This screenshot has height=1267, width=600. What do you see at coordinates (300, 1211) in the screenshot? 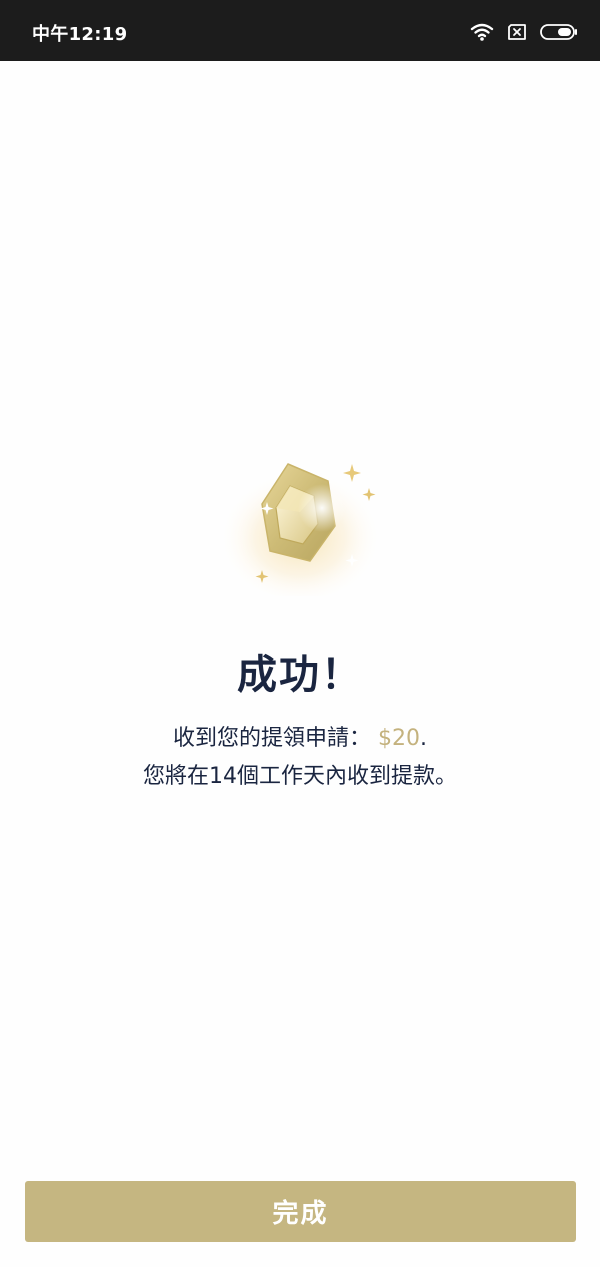
I see `done-button: 完成` at bounding box center [300, 1211].